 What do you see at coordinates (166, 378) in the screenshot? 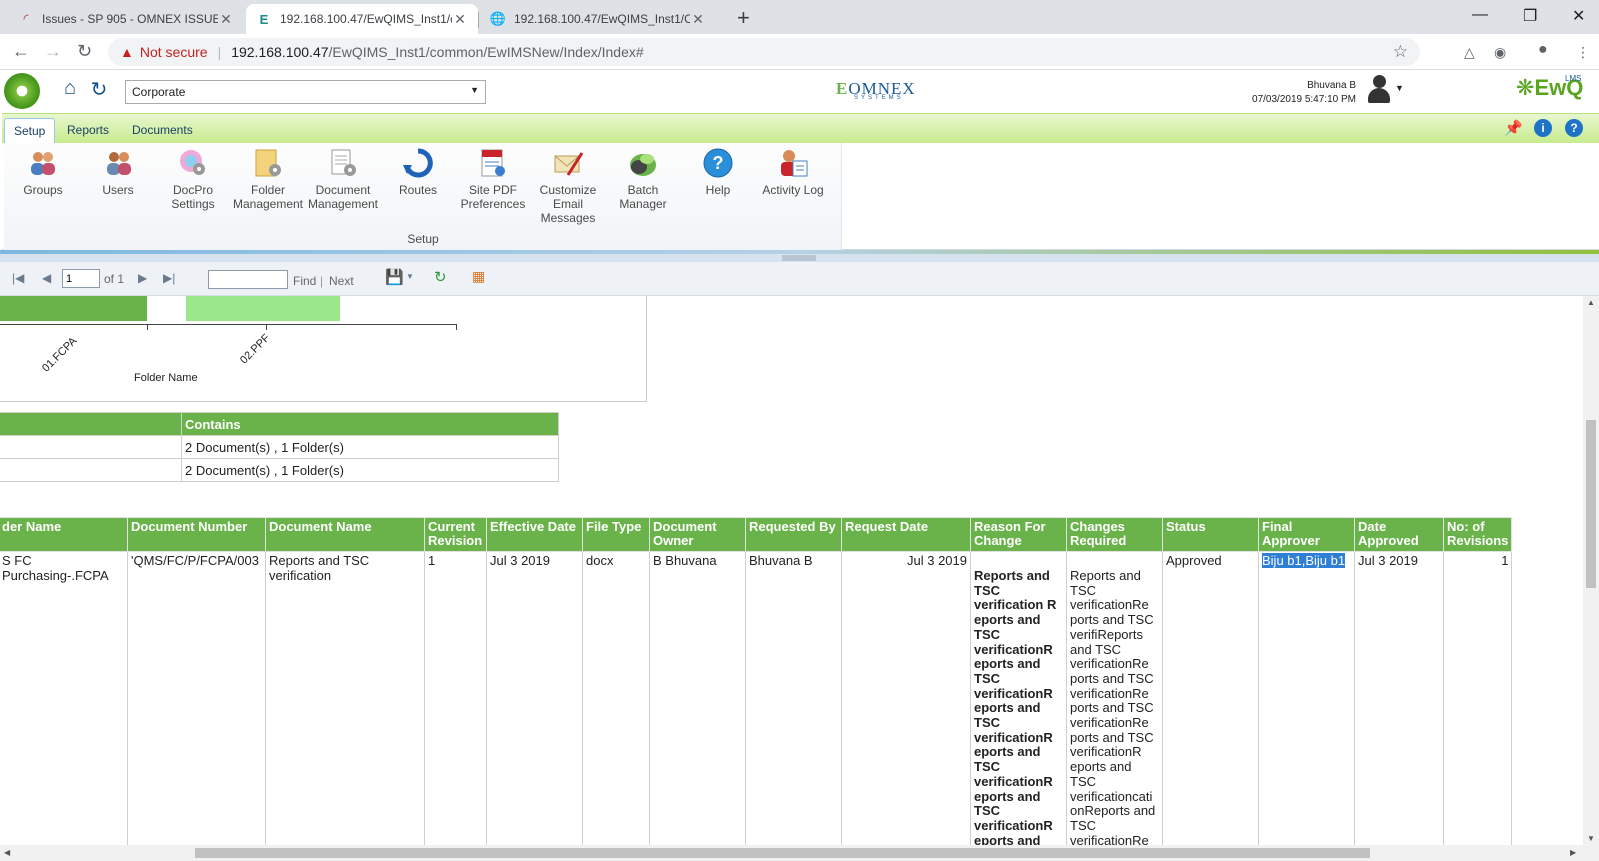
I see `chart-x-axis-title: Folder Name` at bounding box center [166, 378].